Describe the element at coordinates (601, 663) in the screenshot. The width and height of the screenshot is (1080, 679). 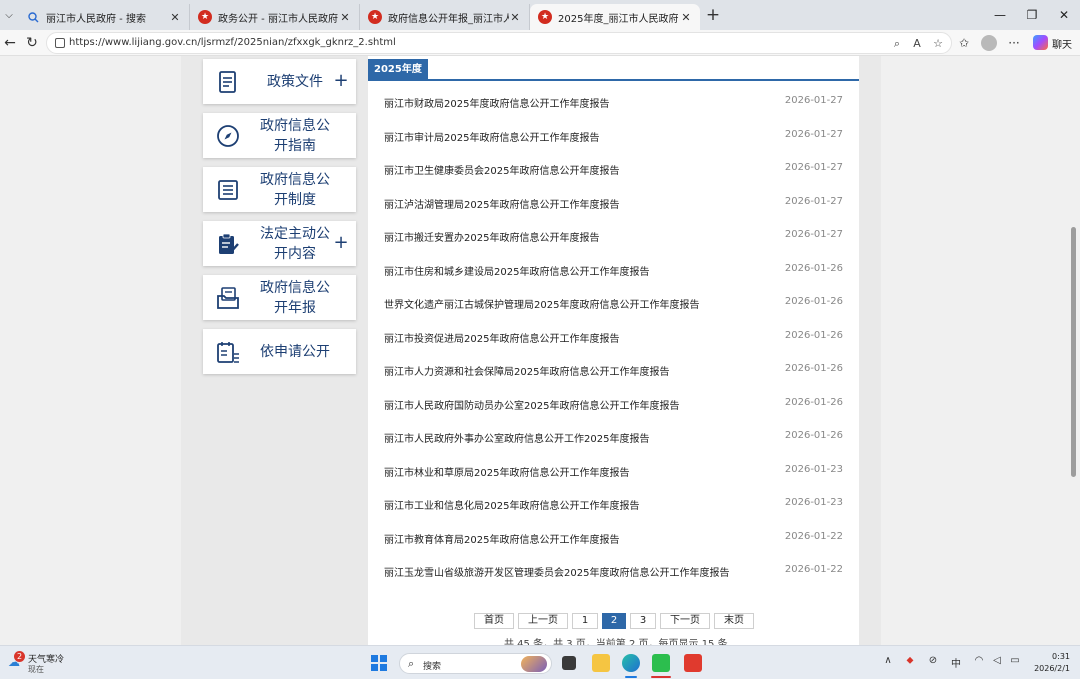
I see `file-explorer-icon` at that location.